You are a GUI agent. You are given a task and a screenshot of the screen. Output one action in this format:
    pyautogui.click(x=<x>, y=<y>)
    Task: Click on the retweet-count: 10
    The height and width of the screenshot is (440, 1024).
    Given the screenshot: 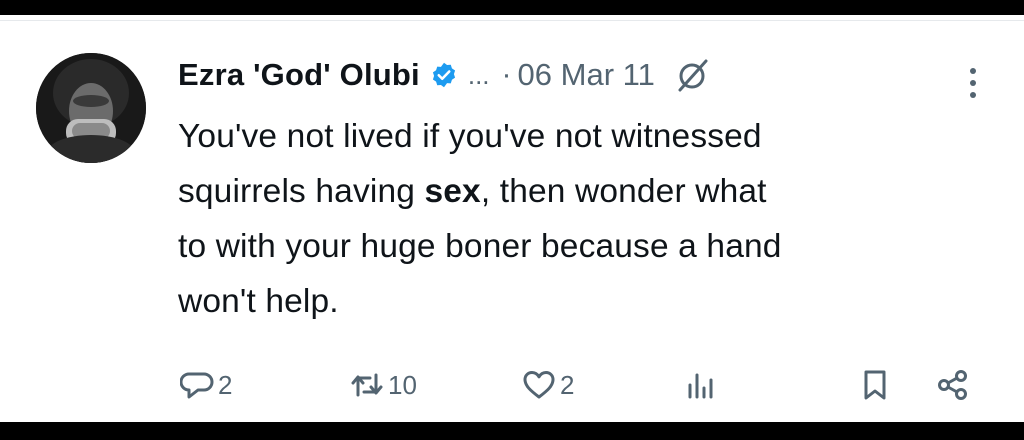 What is the action you would take?
    pyautogui.click(x=402, y=384)
    